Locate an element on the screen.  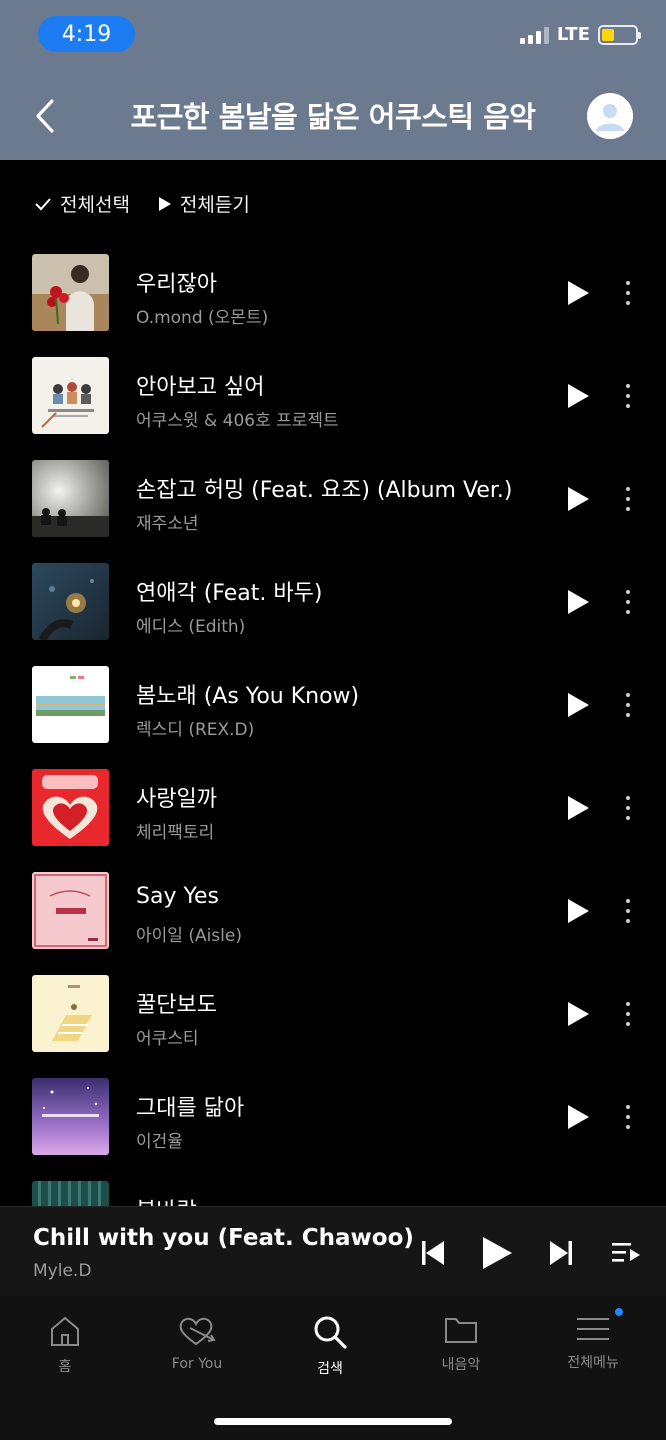
page-title: 포근한 봄날을 닮은 어쿠스틱 음악 is located at coordinates (333, 117).